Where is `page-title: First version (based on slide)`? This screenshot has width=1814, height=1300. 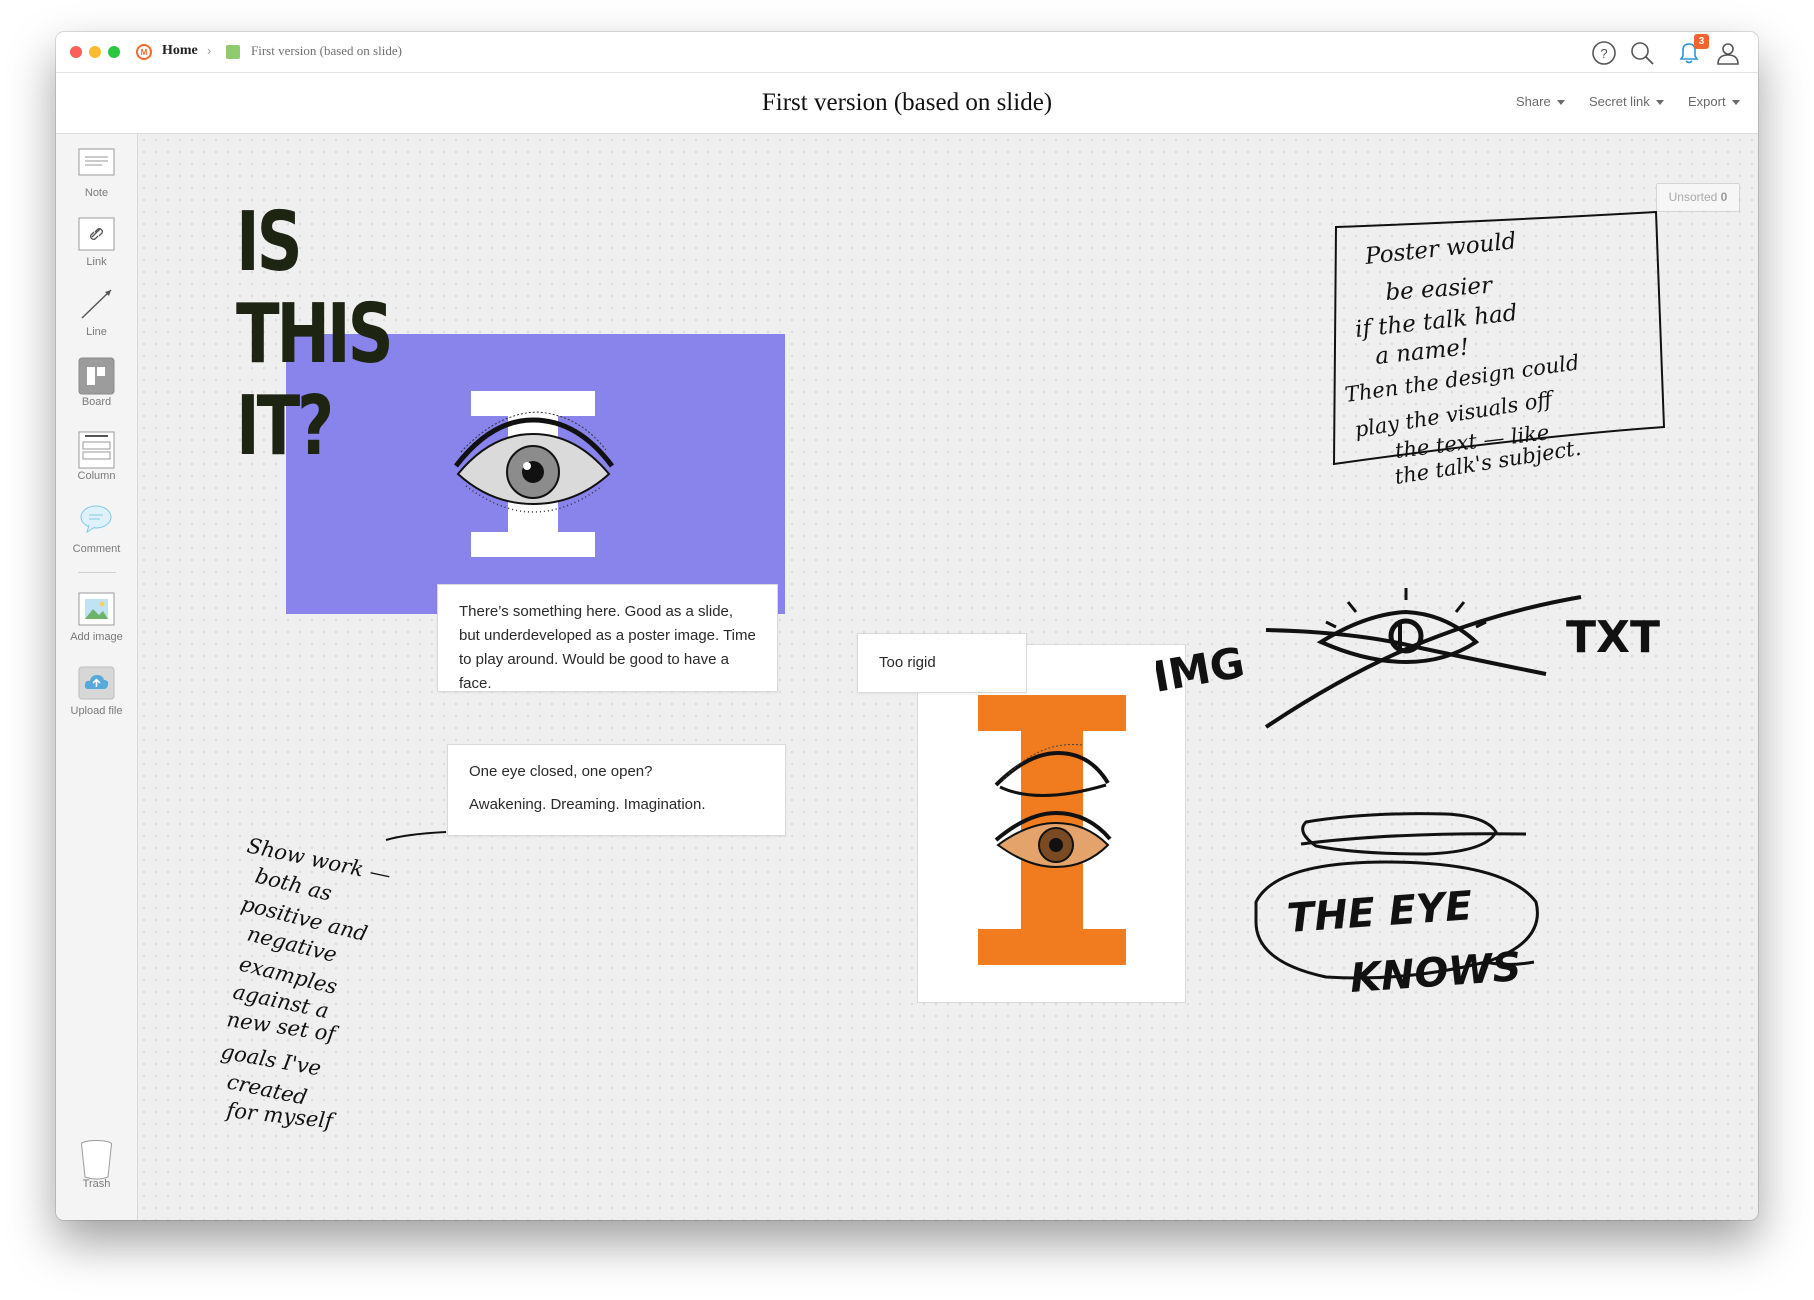
page-title: First version (based on slide) is located at coordinates (907, 103).